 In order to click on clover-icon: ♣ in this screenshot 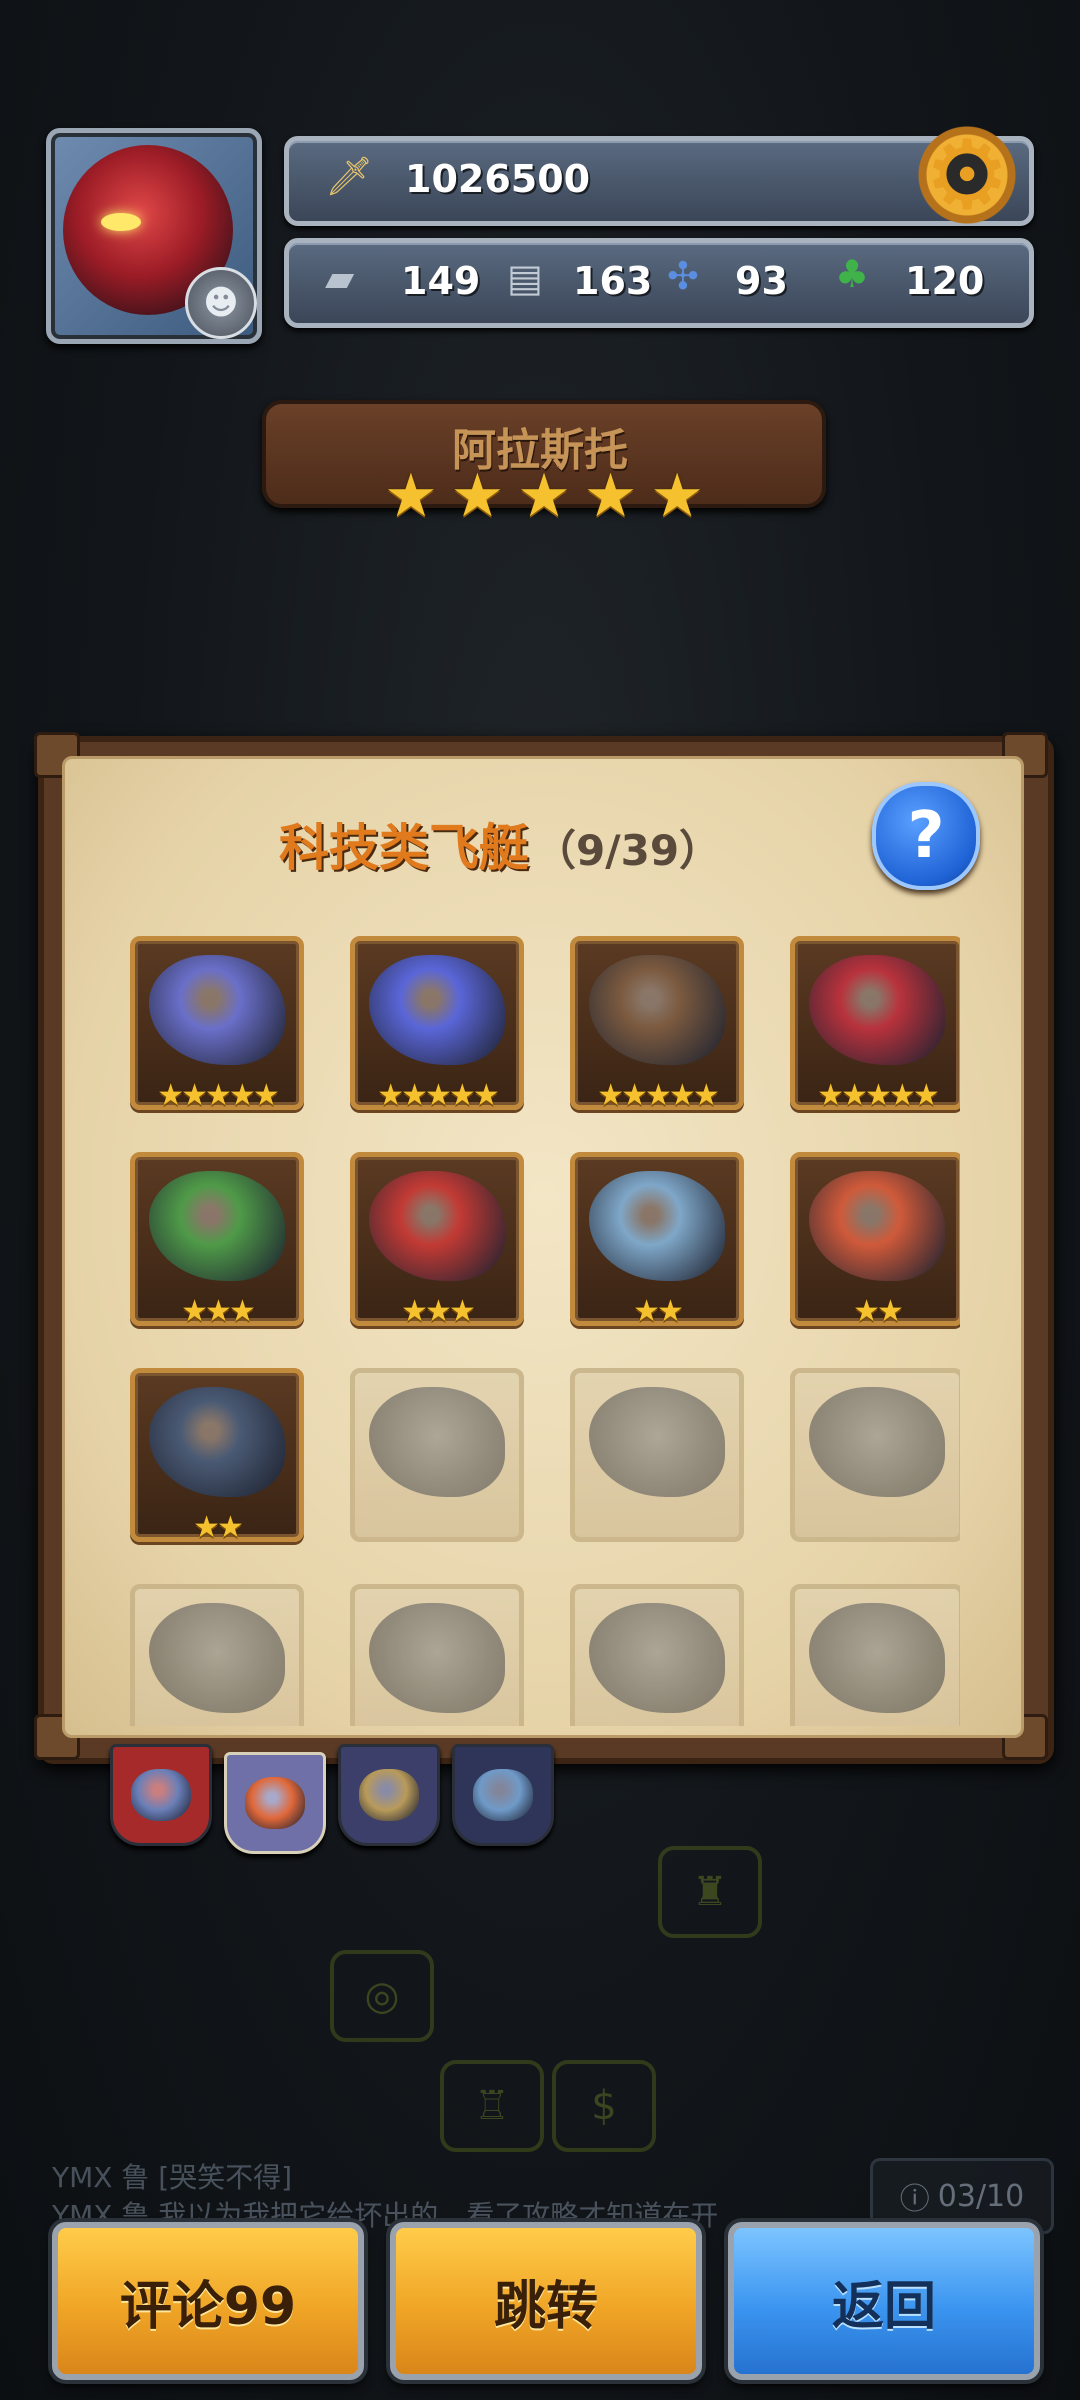, I will do `click(852, 274)`.